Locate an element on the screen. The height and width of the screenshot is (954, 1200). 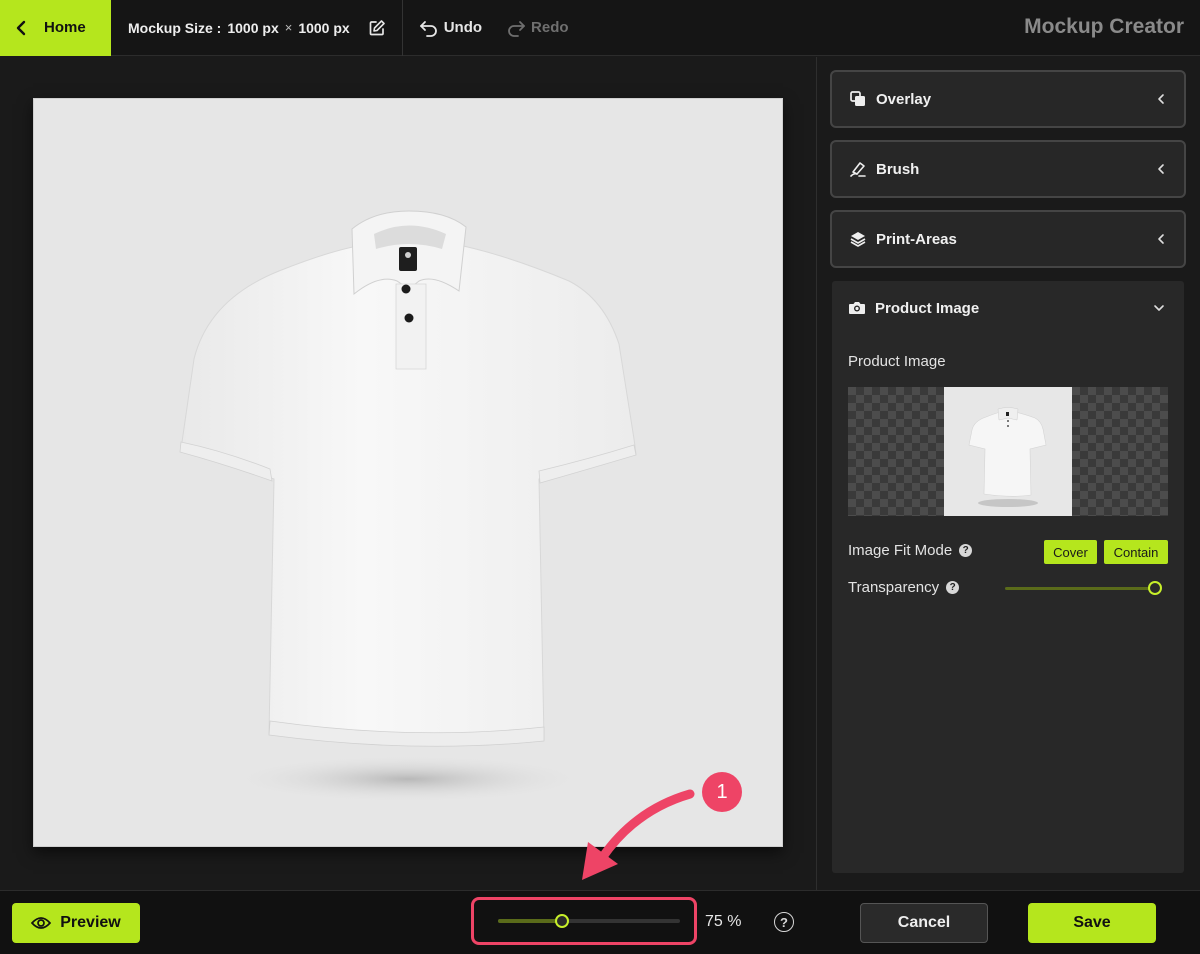
overlay-section: Overlay is located at coordinates (1008, 99).